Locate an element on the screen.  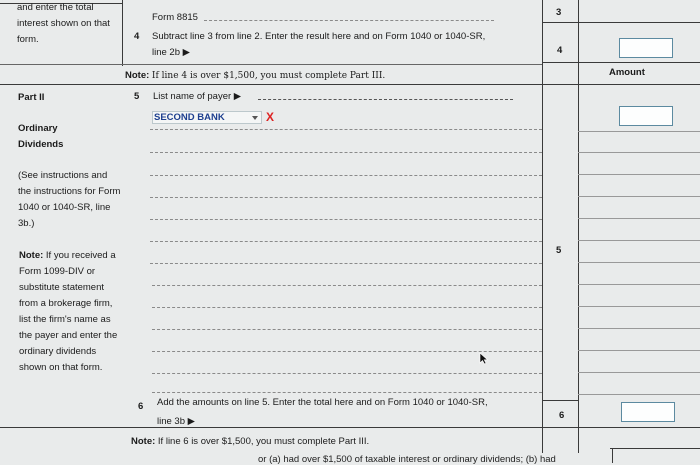
line6-box-number: 6 is located at coordinates (562, 415).